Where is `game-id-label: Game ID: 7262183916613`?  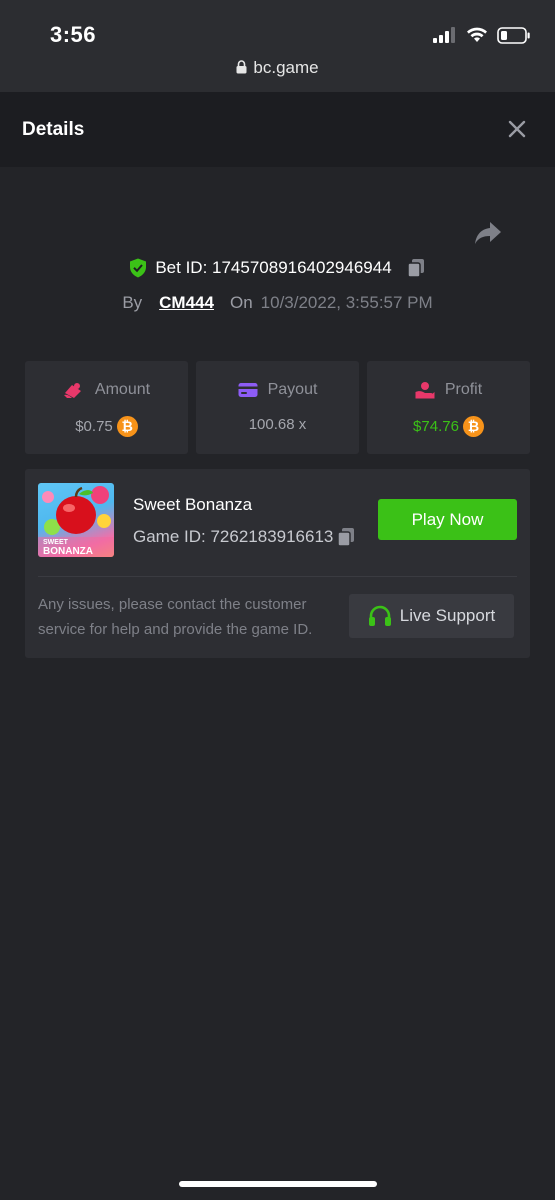 game-id-label: Game ID: 7262183916613 is located at coordinates (233, 536).